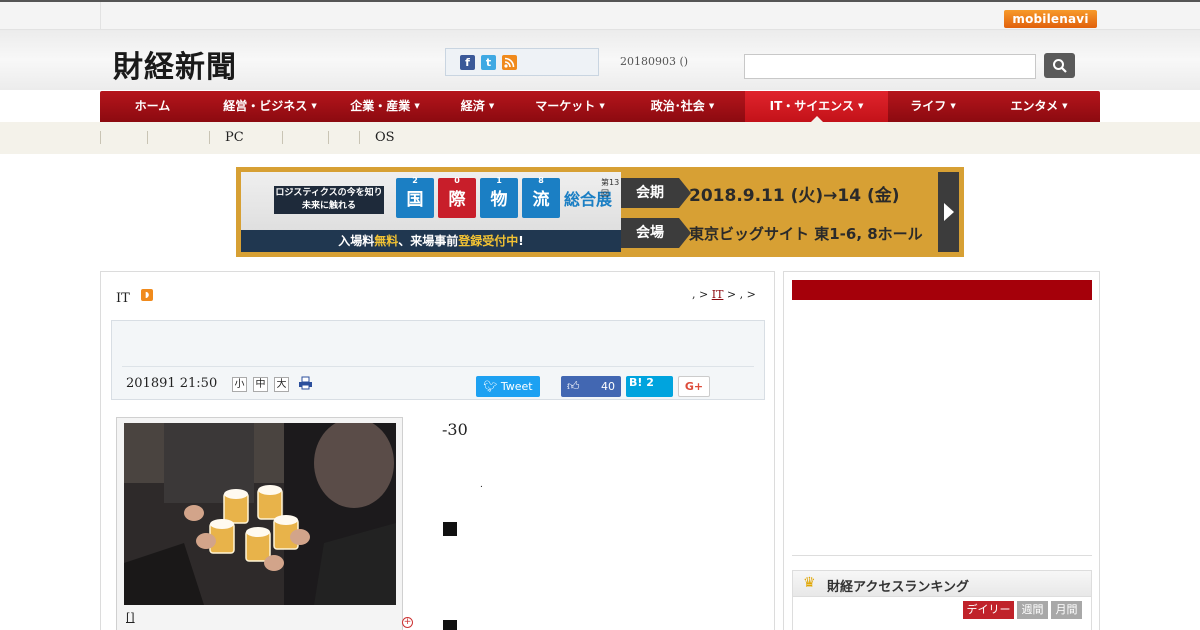  What do you see at coordinates (415, 197) in the screenshot?
I see `banner-cube: 2国` at bounding box center [415, 197].